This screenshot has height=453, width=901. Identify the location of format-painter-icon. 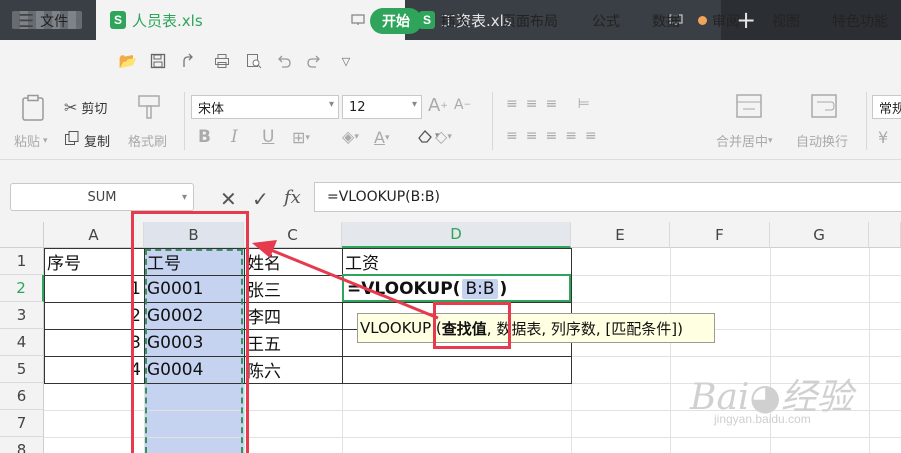
(149, 110).